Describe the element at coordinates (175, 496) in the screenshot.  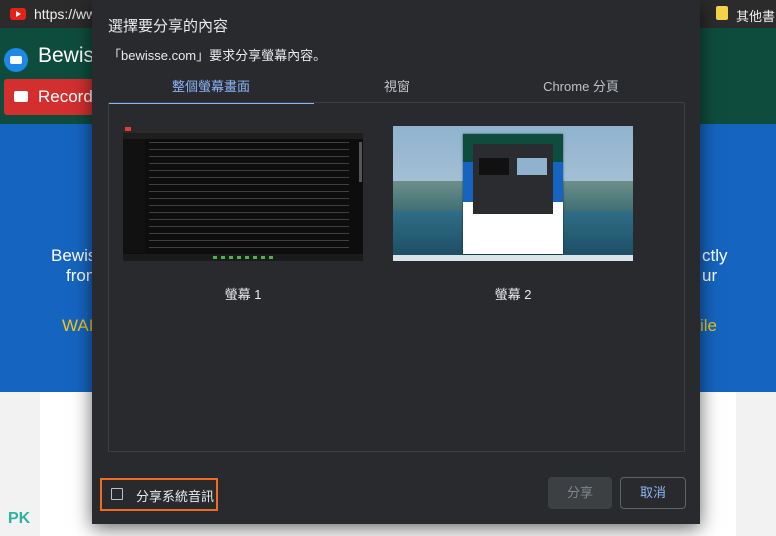
I see `share-audio-label: 分享系統音訊` at that location.